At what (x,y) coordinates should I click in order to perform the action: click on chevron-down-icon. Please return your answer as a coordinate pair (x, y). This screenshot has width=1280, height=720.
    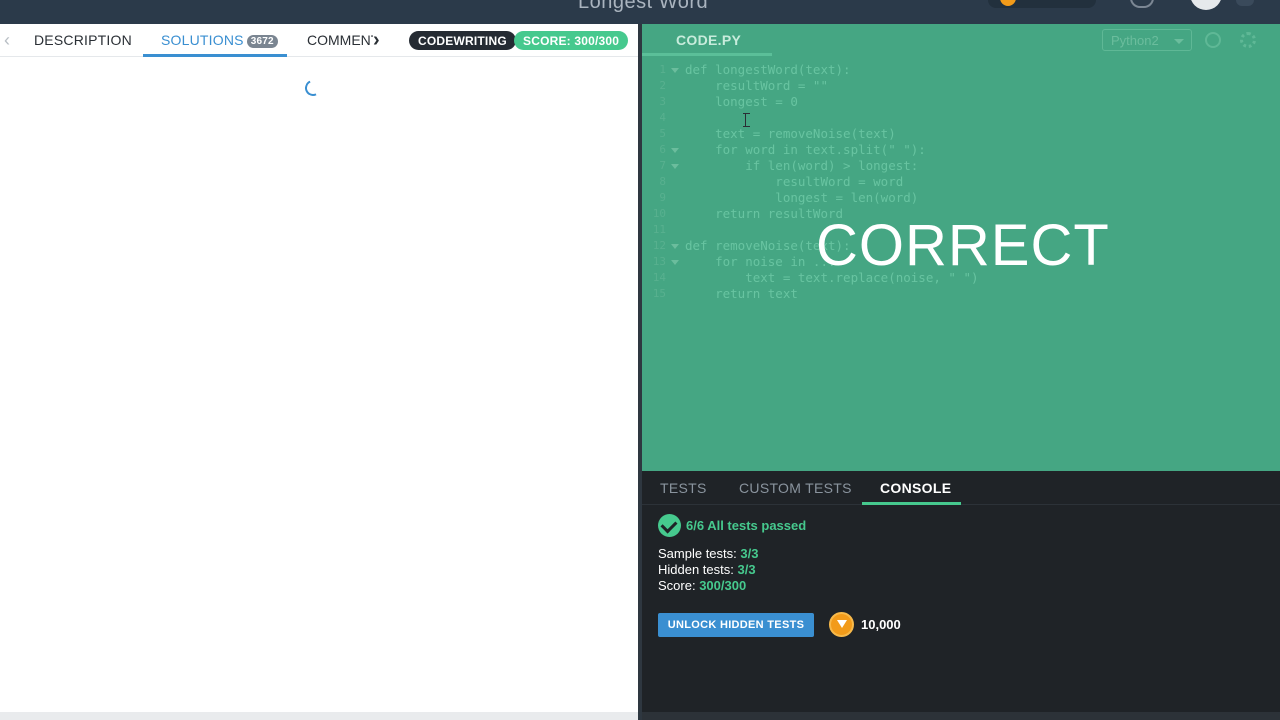
    Looking at the image, I should click on (1179, 41).